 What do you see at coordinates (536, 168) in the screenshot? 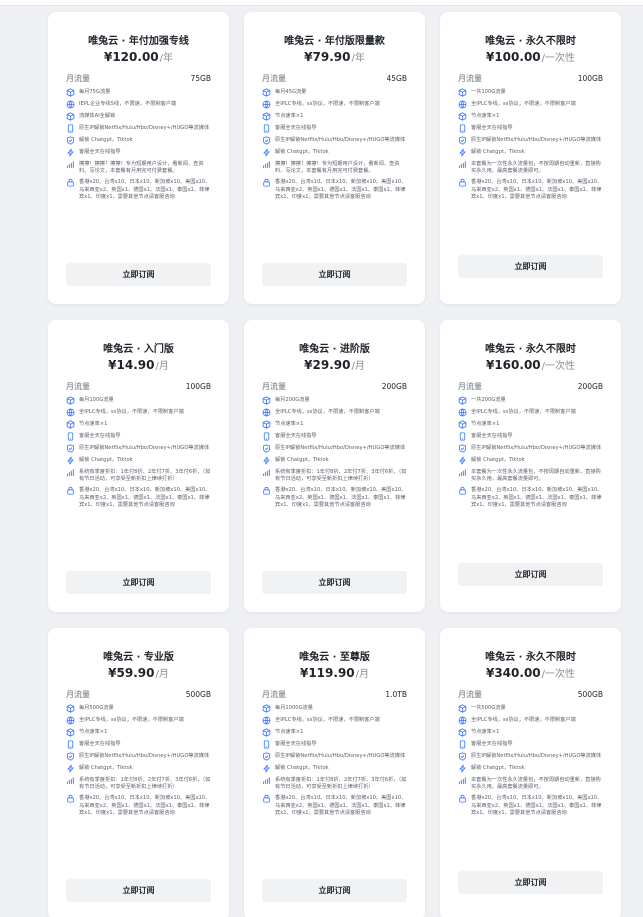
I see `feature-text: 本套餐为一次性永久流量包，不按周期自动重新，直接购买永久用，最高套餐流量即可。` at bounding box center [536, 168].